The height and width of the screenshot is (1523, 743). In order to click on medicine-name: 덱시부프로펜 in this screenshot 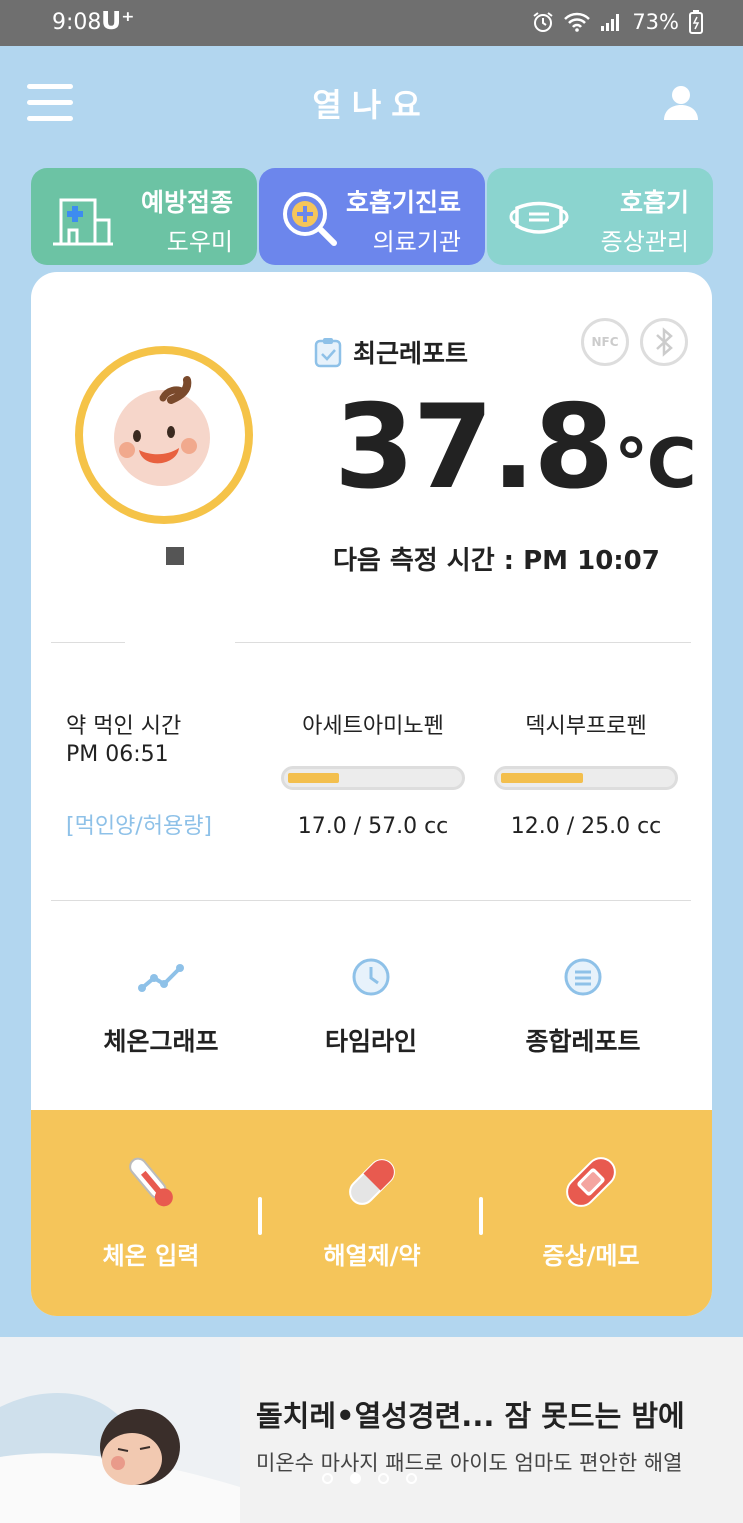, I will do `click(586, 726)`.